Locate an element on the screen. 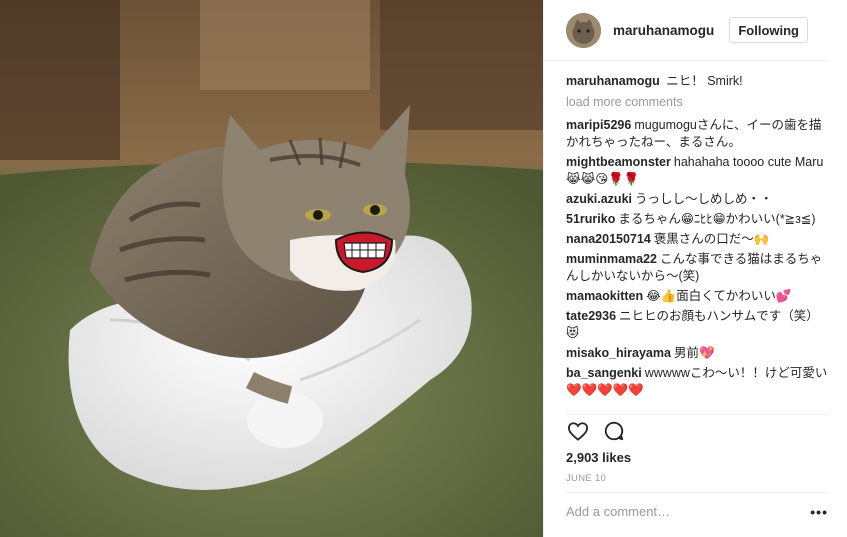 This screenshot has height=537, width=847. comment-item: misako_hirayama 男前💖 is located at coordinates (697, 353).